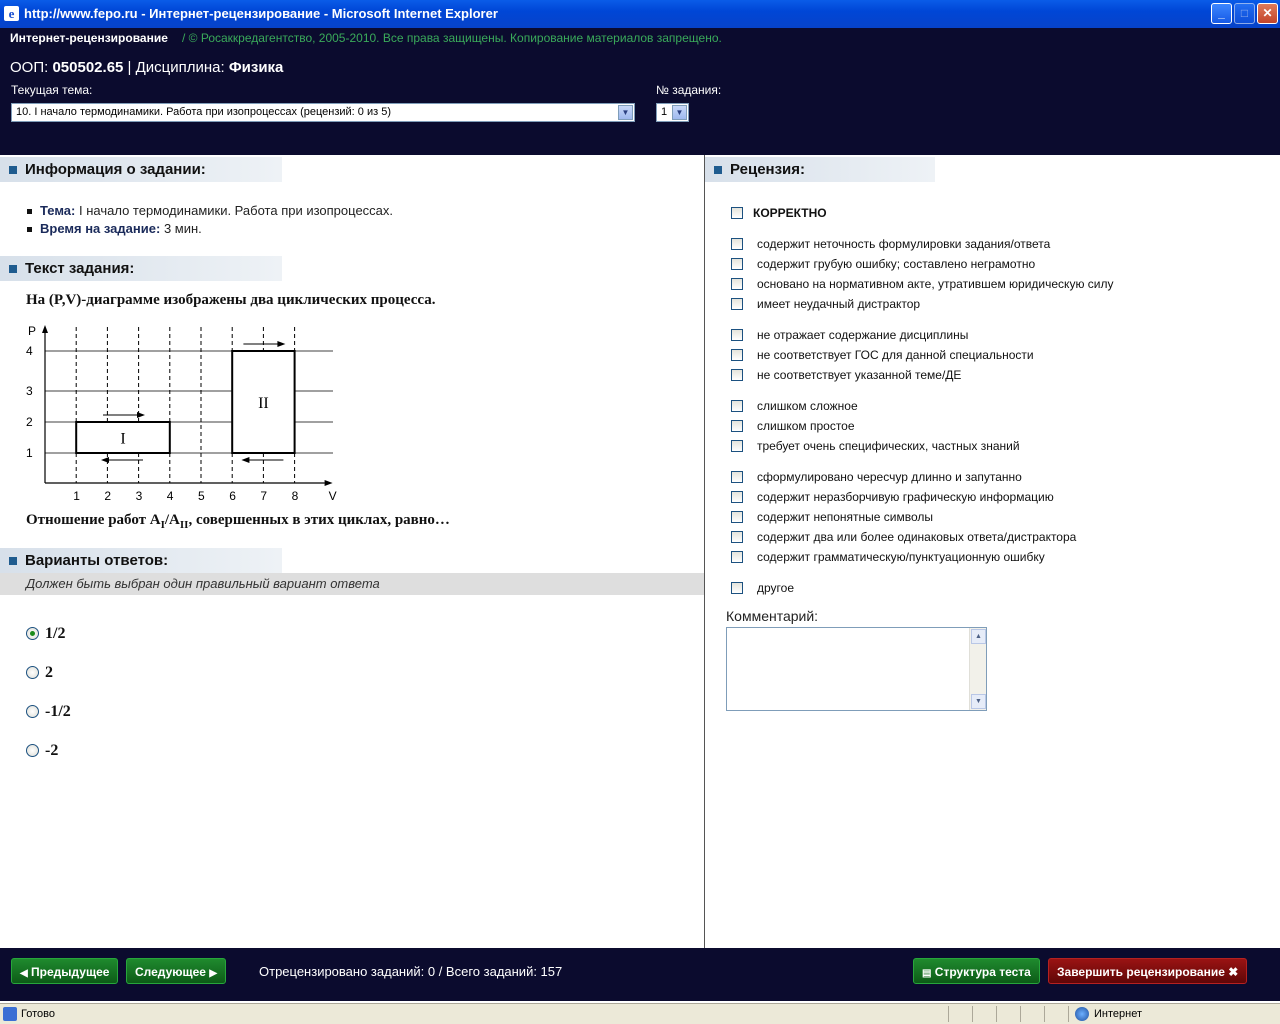 The height and width of the screenshot is (1024, 1280). What do you see at coordinates (176, 67) in the screenshot?
I see `discipline-label: | Дисциплина:` at bounding box center [176, 67].